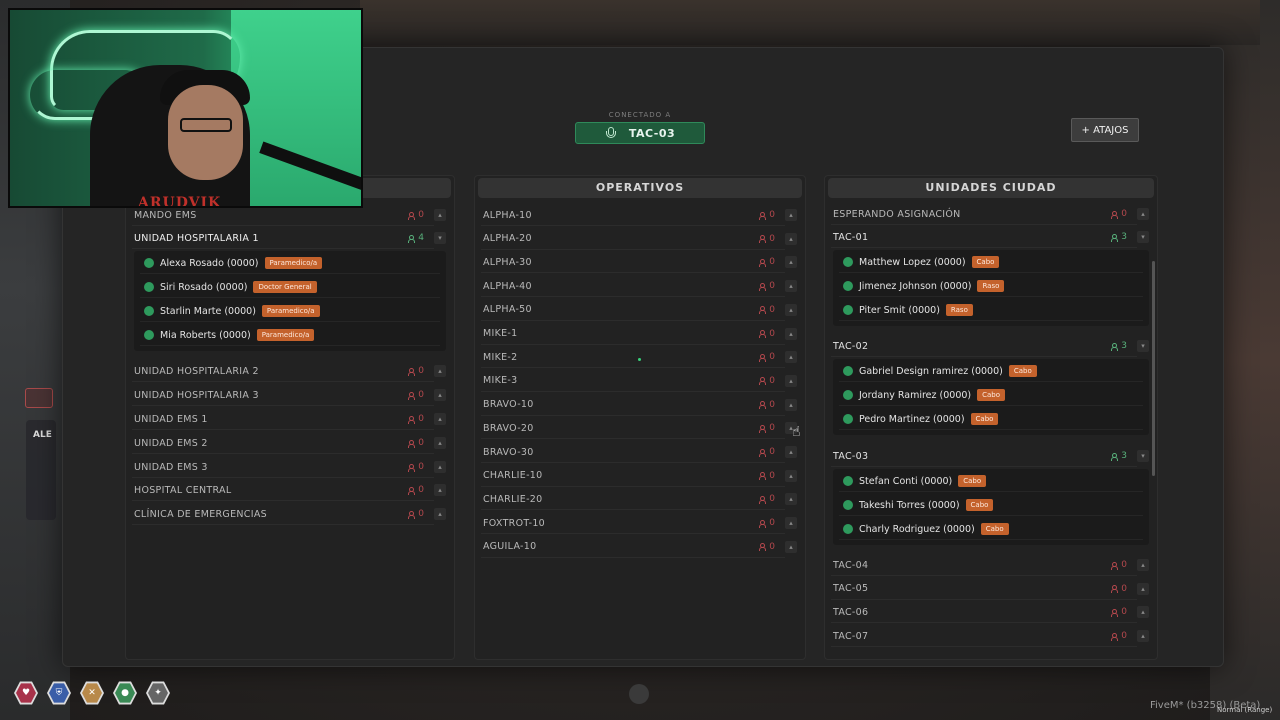  What do you see at coordinates (290, 311) in the screenshot?
I see `member-row: Starlin Marte (0000) Paramedico/a` at bounding box center [290, 311].